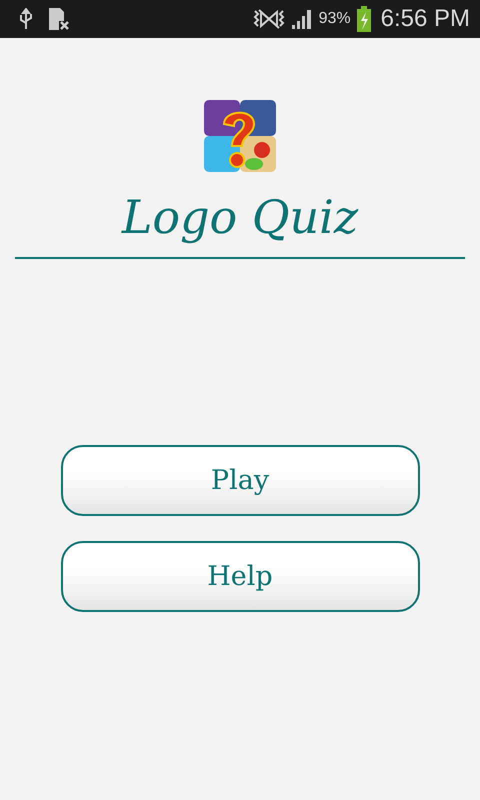 This screenshot has width=480, height=800. Describe the element at coordinates (26, 19) in the screenshot. I see `usb-icon` at that location.